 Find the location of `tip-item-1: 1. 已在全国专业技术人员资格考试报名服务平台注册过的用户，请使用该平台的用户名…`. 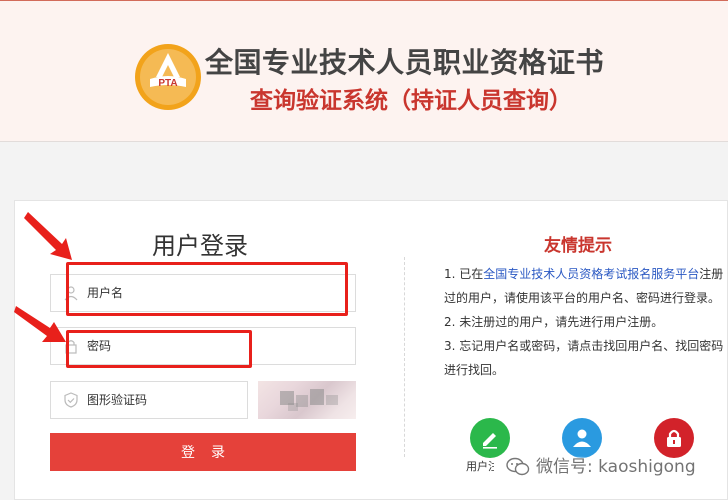

tip-item-1: 1. 已在全国专业技术人员资格考试报名服务平台注册过的用户，请使用该平台的用户名… is located at coordinates (584, 286).